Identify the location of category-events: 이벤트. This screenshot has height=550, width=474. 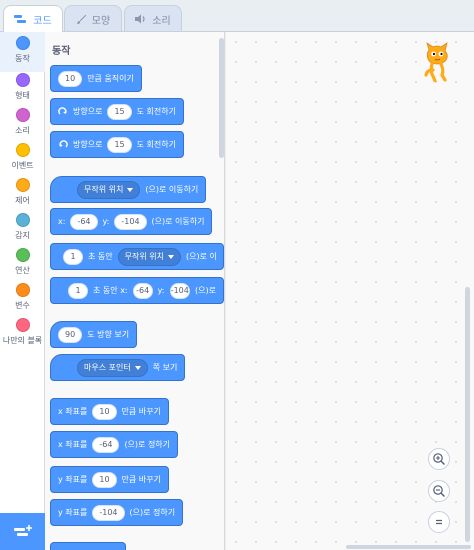
(22, 159).